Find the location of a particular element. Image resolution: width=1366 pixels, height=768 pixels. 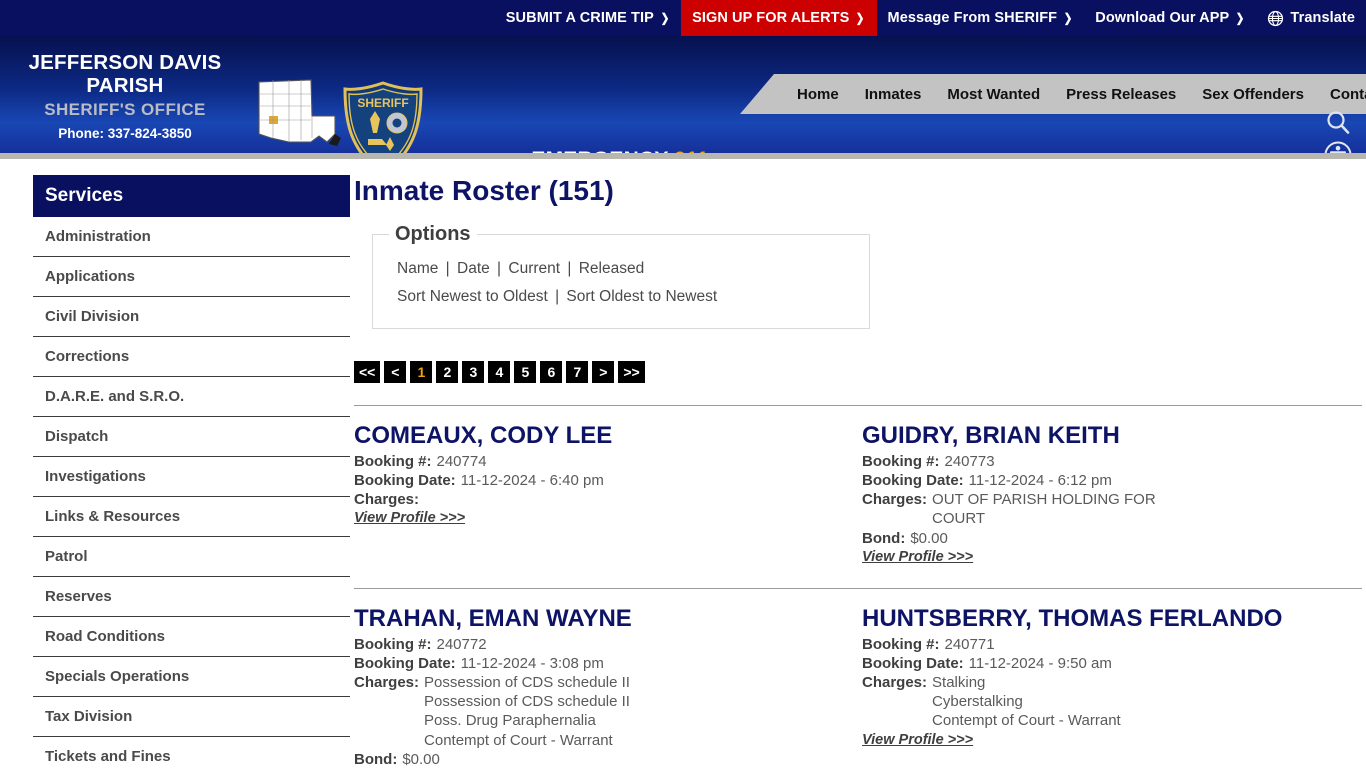

pagination-next: > is located at coordinates (603, 372).